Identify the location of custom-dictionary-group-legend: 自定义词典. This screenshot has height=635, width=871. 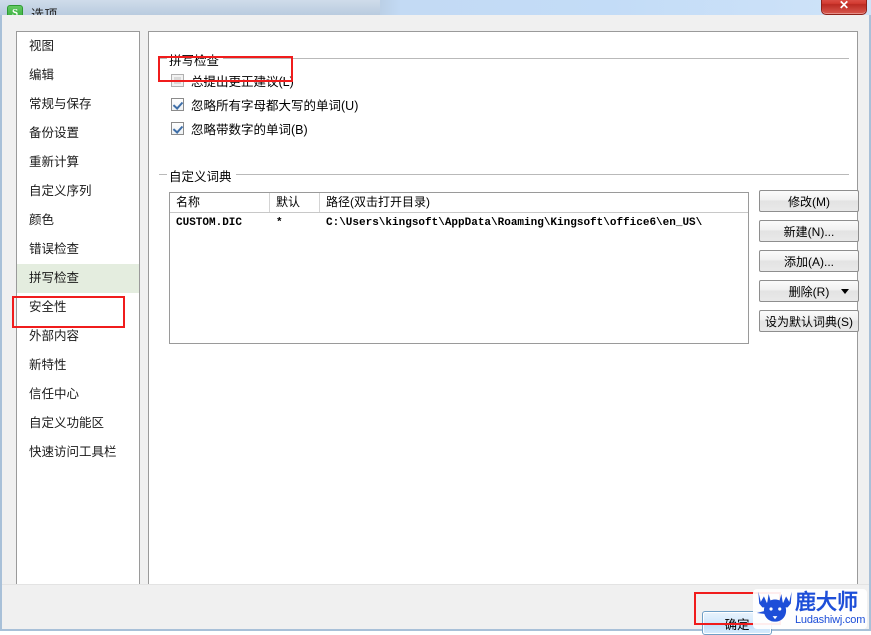
(201, 175).